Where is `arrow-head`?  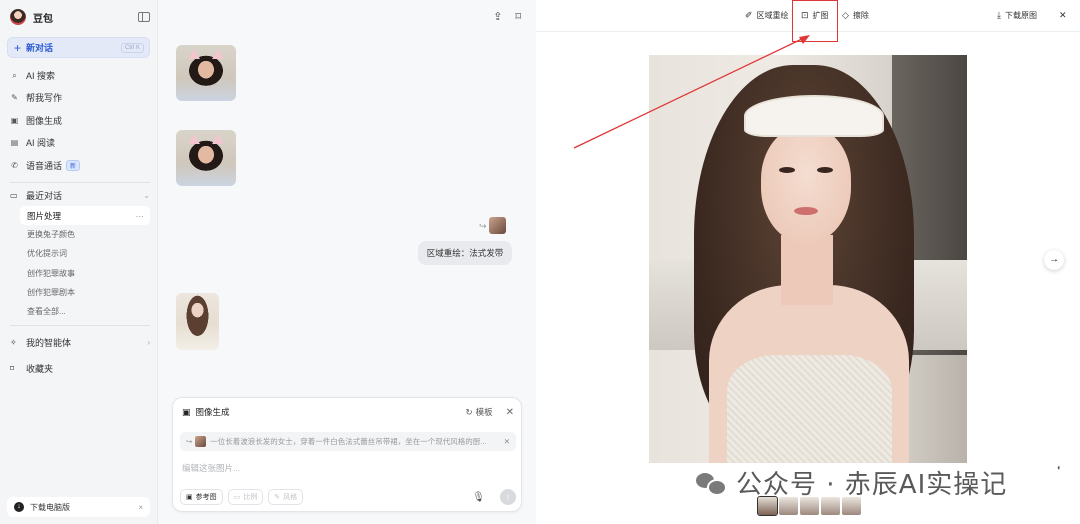 arrow-head is located at coordinates (804, 39).